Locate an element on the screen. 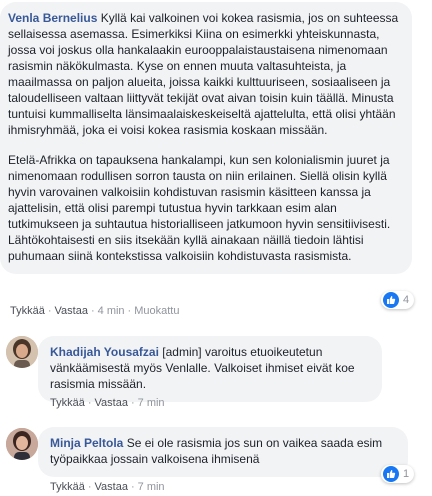 This screenshot has height=496, width=432. reaction-count-badge: 4 is located at coordinates (398, 300).